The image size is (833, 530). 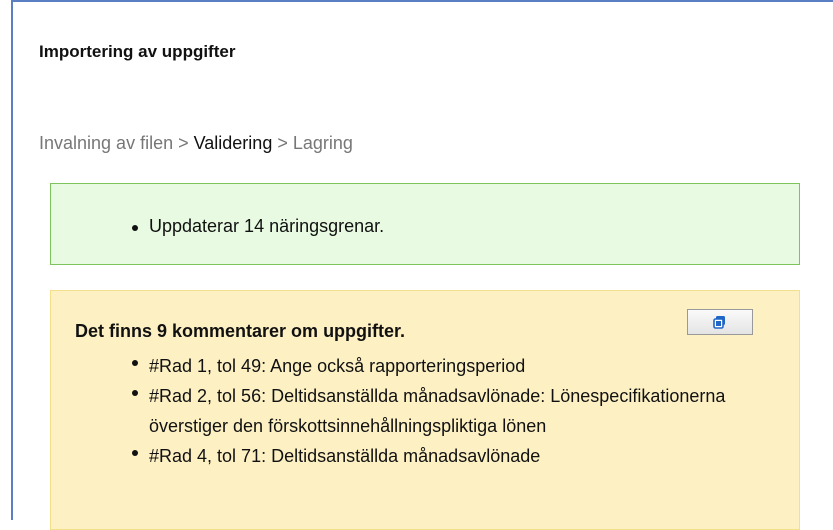 What do you see at coordinates (425, 224) in the screenshot?
I see `success-message-box: Uppdaterar 14 näringsgrenar.` at bounding box center [425, 224].